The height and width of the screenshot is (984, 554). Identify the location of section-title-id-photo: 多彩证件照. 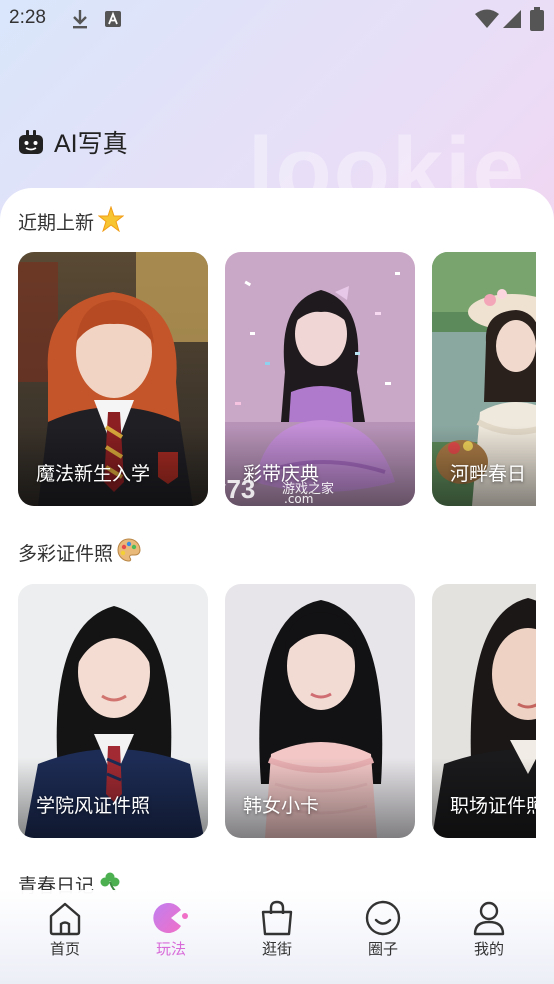
(79, 552).